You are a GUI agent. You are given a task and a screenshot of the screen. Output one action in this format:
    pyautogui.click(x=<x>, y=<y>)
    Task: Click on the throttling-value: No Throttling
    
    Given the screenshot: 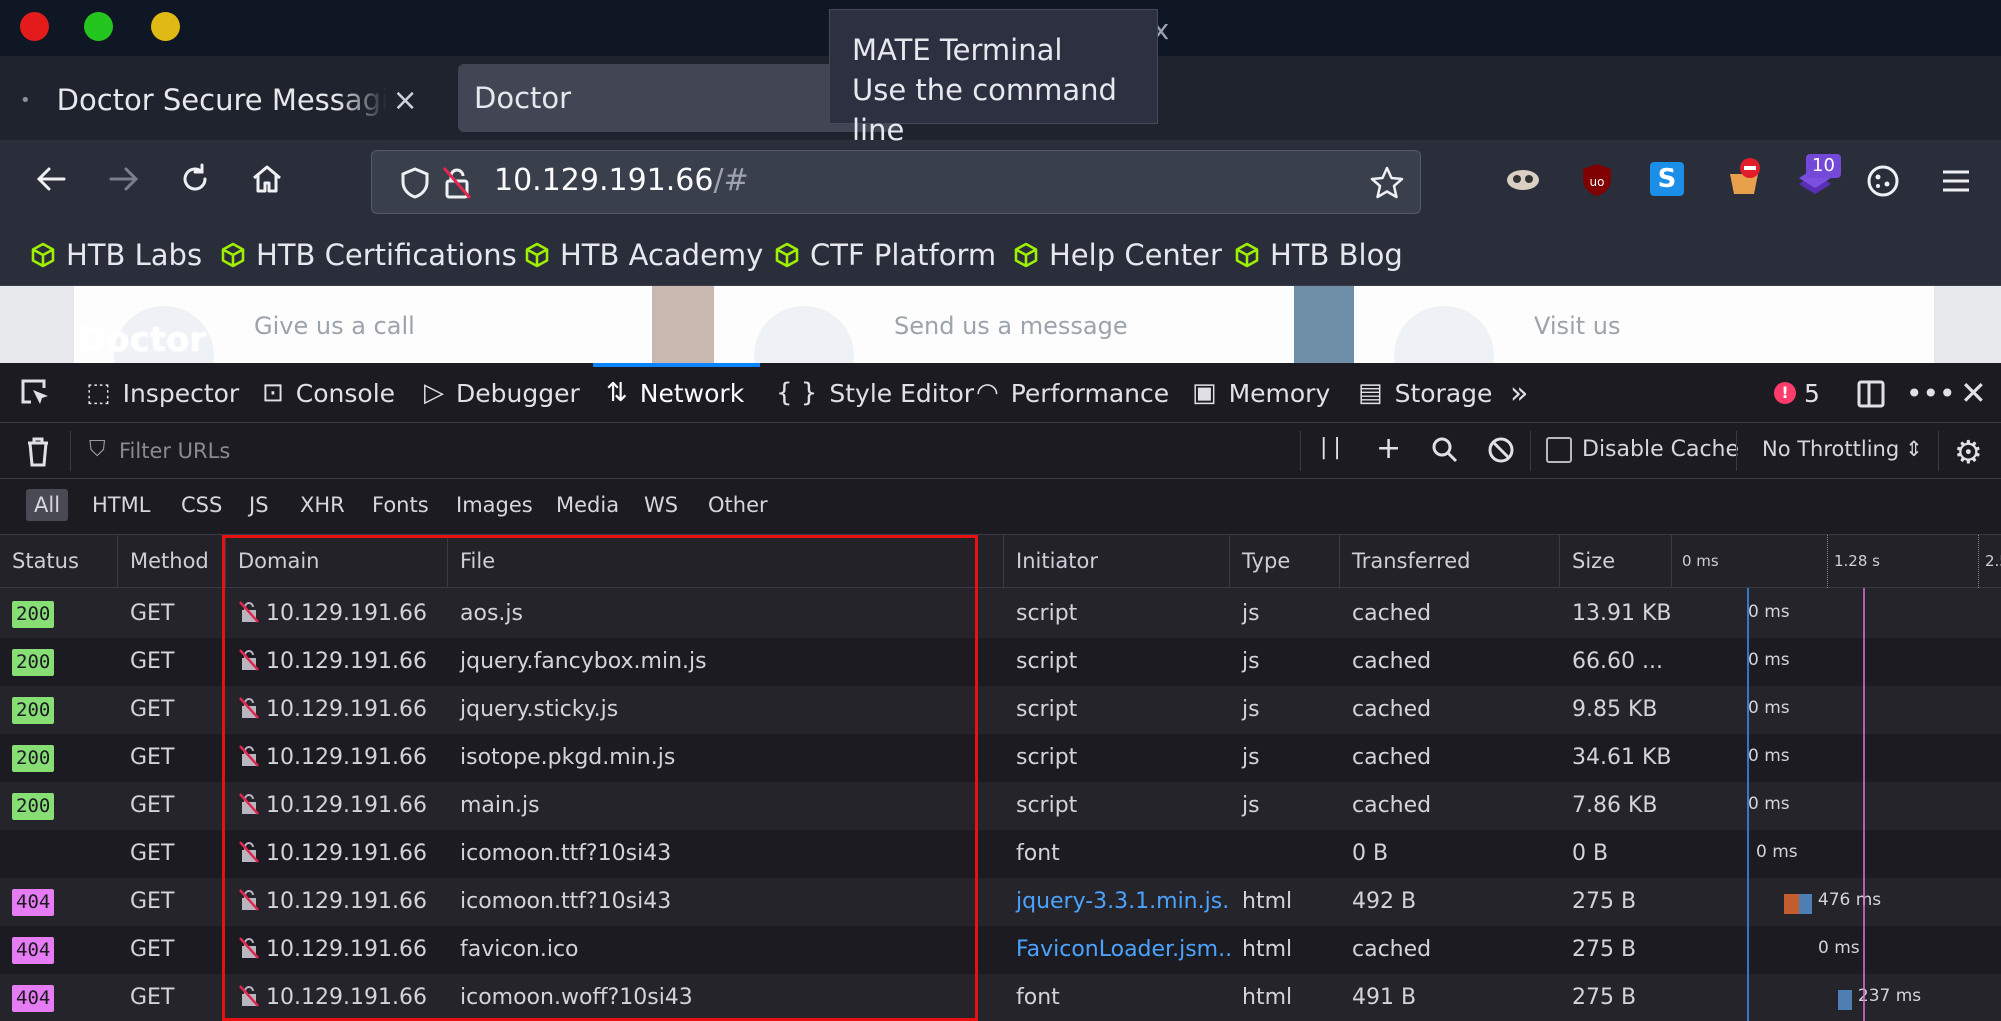 What is the action you would take?
    pyautogui.click(x=1831, y=449)
    